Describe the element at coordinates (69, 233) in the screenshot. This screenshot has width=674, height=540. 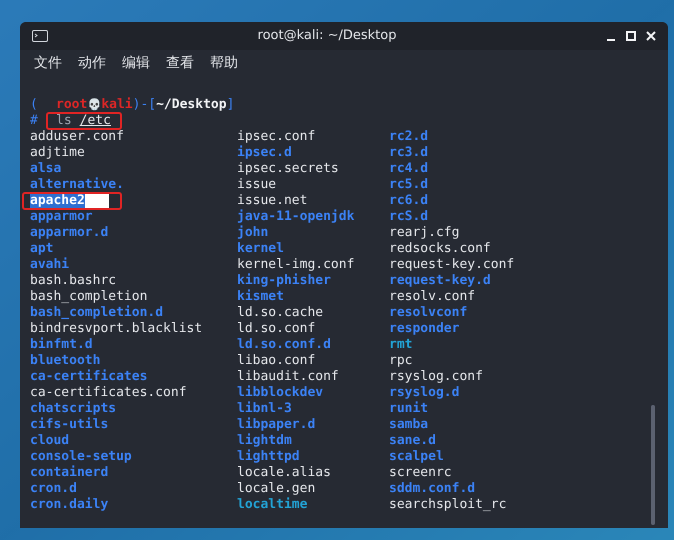
I see `file-name: apparmor.d` at that location.